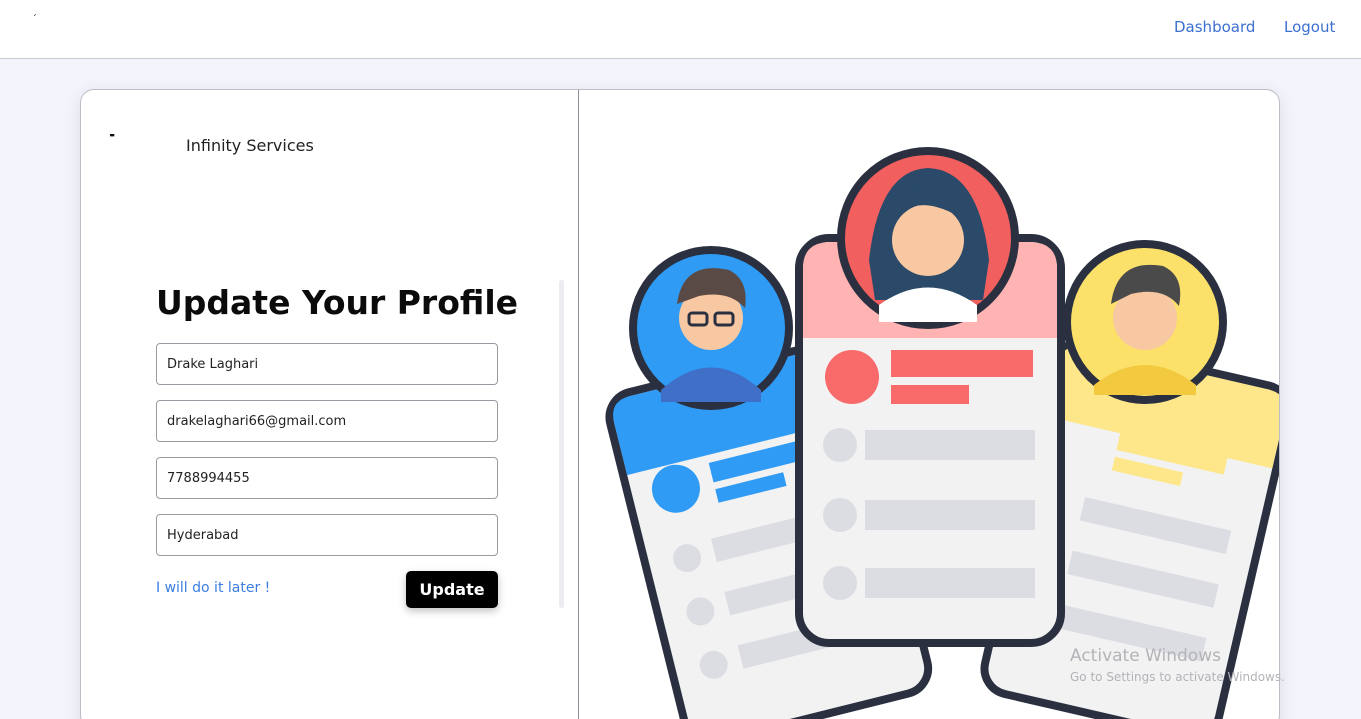  I want to click on avatar-man-yellow, so click(1145, 322).